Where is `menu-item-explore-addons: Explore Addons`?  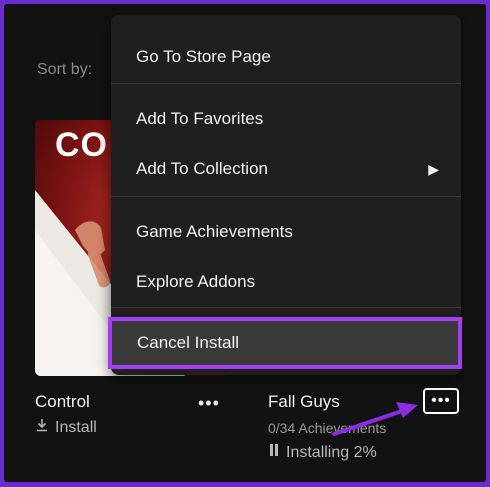
menu-item-explore-addons: Explore Addons is located at coordinates (286, 282).